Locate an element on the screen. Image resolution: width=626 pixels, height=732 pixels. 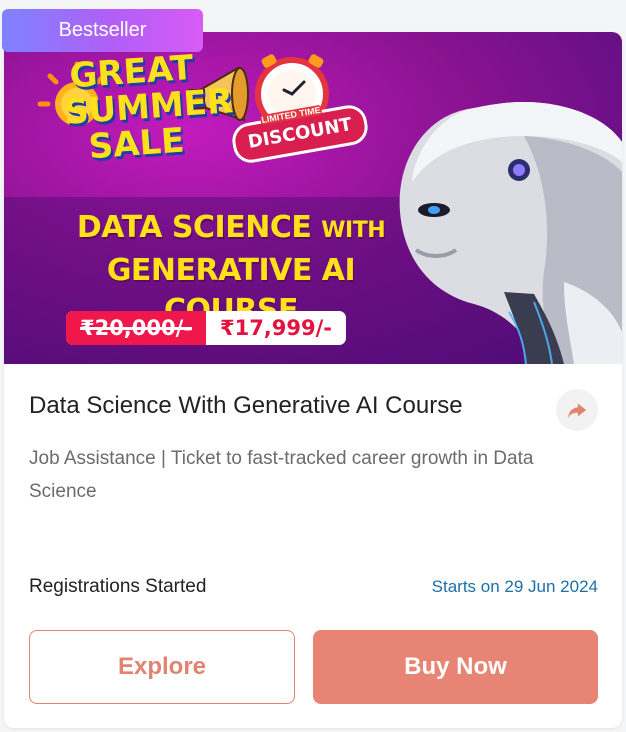
banner-title-line1: DATA SCIENCE is located at coordinates (194, 227).